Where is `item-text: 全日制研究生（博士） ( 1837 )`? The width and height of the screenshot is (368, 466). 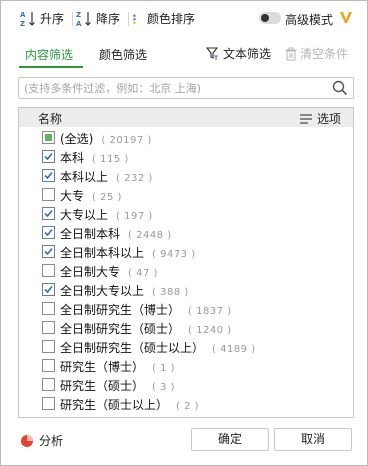
item-text: 全日制研究生（博士） ( 1837 ) is located at coordinates (146, 309).